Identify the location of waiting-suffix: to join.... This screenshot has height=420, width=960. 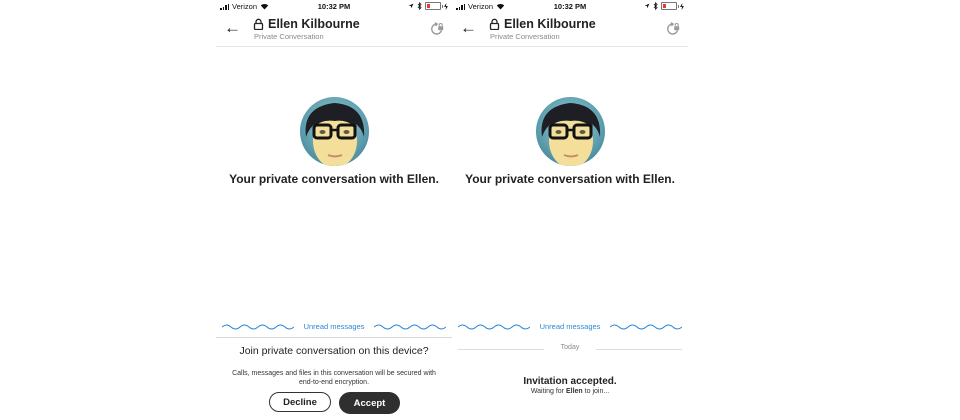
(597, 391).